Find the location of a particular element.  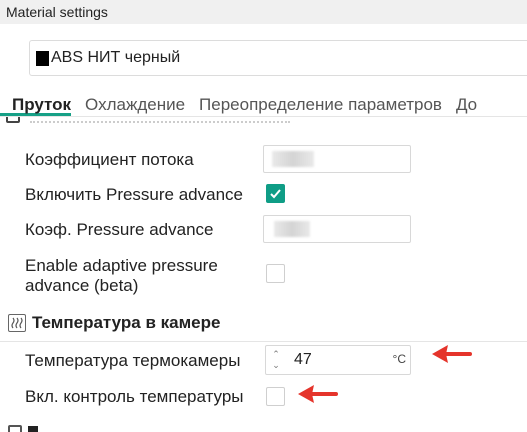

temperature-control-checkbox is located at coordinates (275, 396).